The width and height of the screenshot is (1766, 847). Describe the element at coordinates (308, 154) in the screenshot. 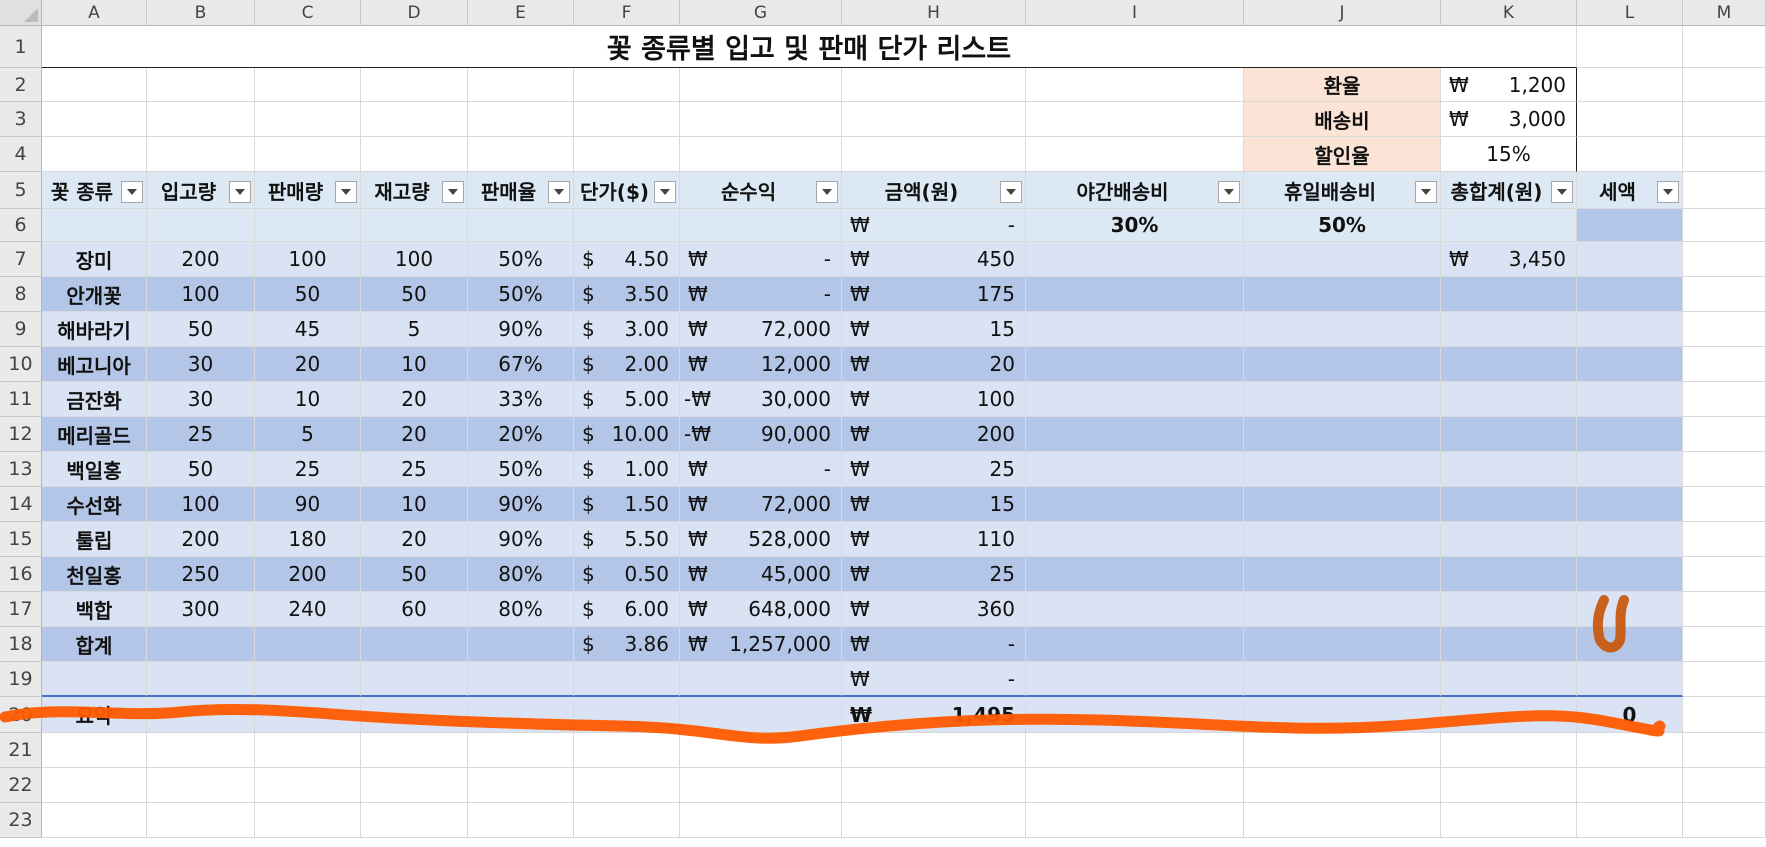

I see `cell-C4` at that location.